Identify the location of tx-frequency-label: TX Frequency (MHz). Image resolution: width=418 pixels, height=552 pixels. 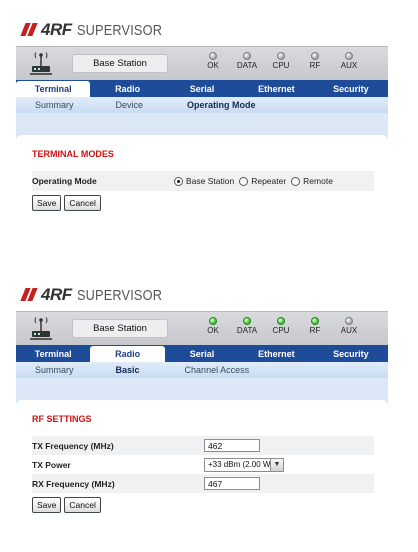
(73, 445).